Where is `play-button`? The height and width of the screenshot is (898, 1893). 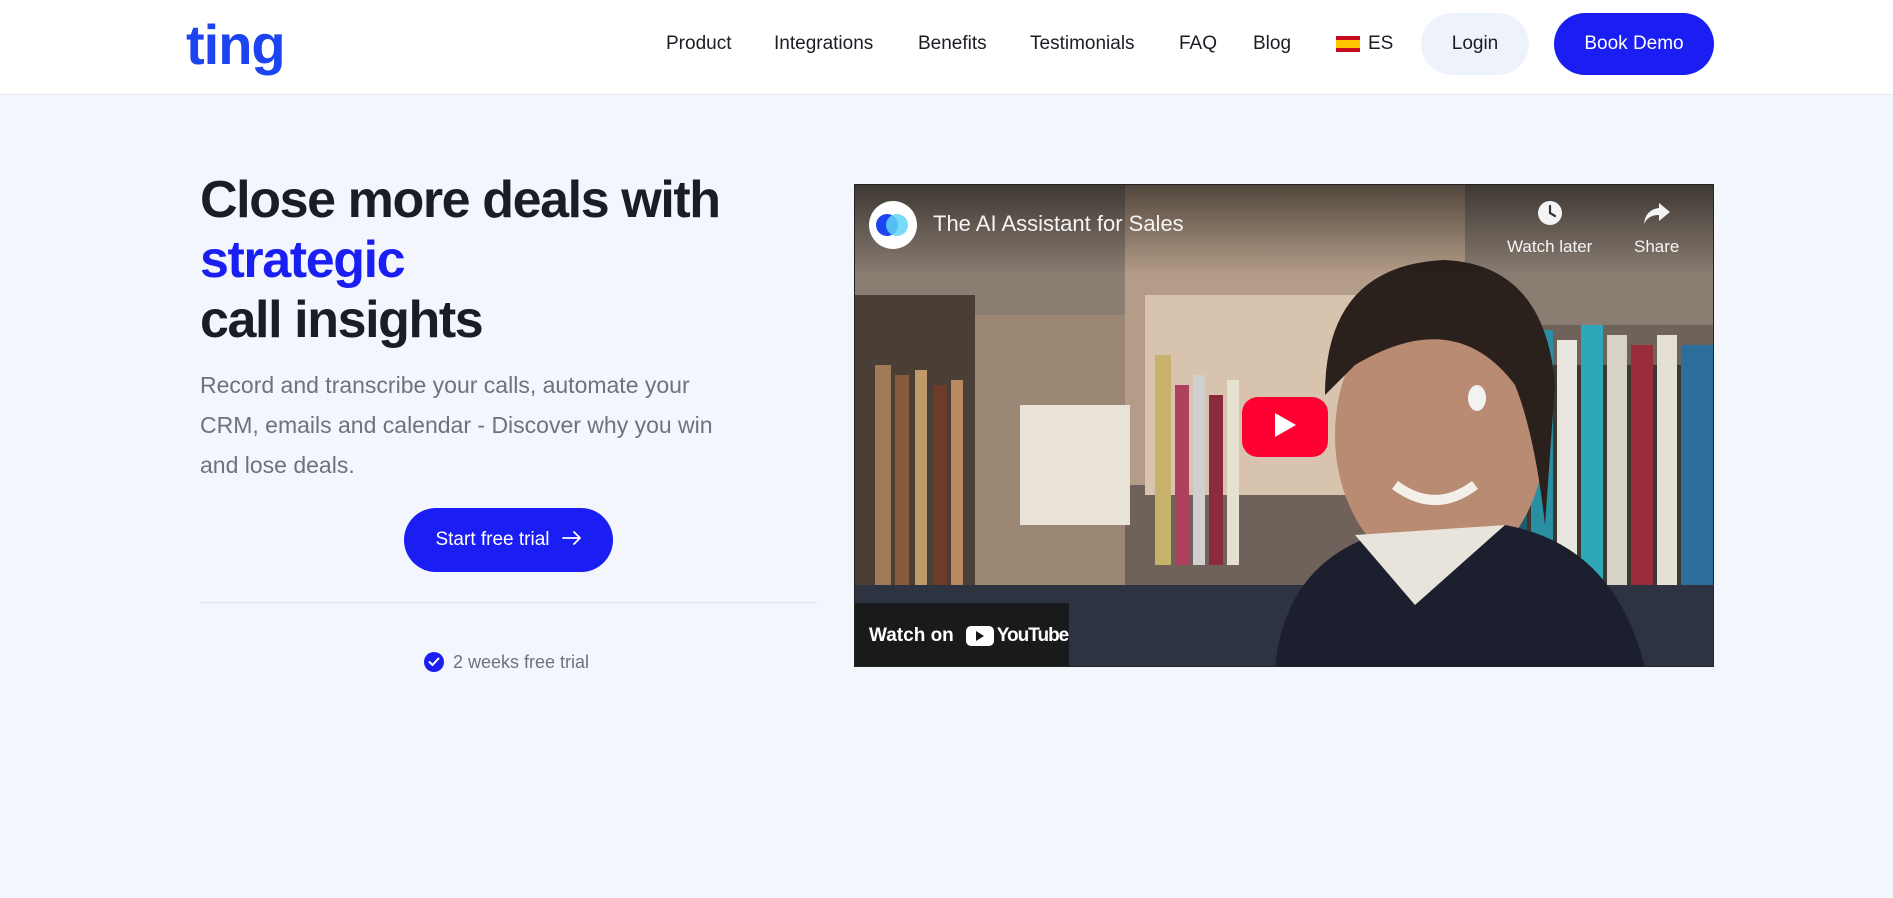
play-button is located at coordinates (1285, 427).